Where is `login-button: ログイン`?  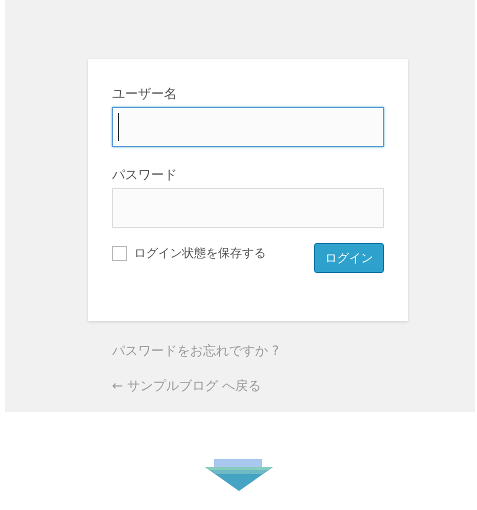 login-button: ログイン is located at coordinates (349, 258).